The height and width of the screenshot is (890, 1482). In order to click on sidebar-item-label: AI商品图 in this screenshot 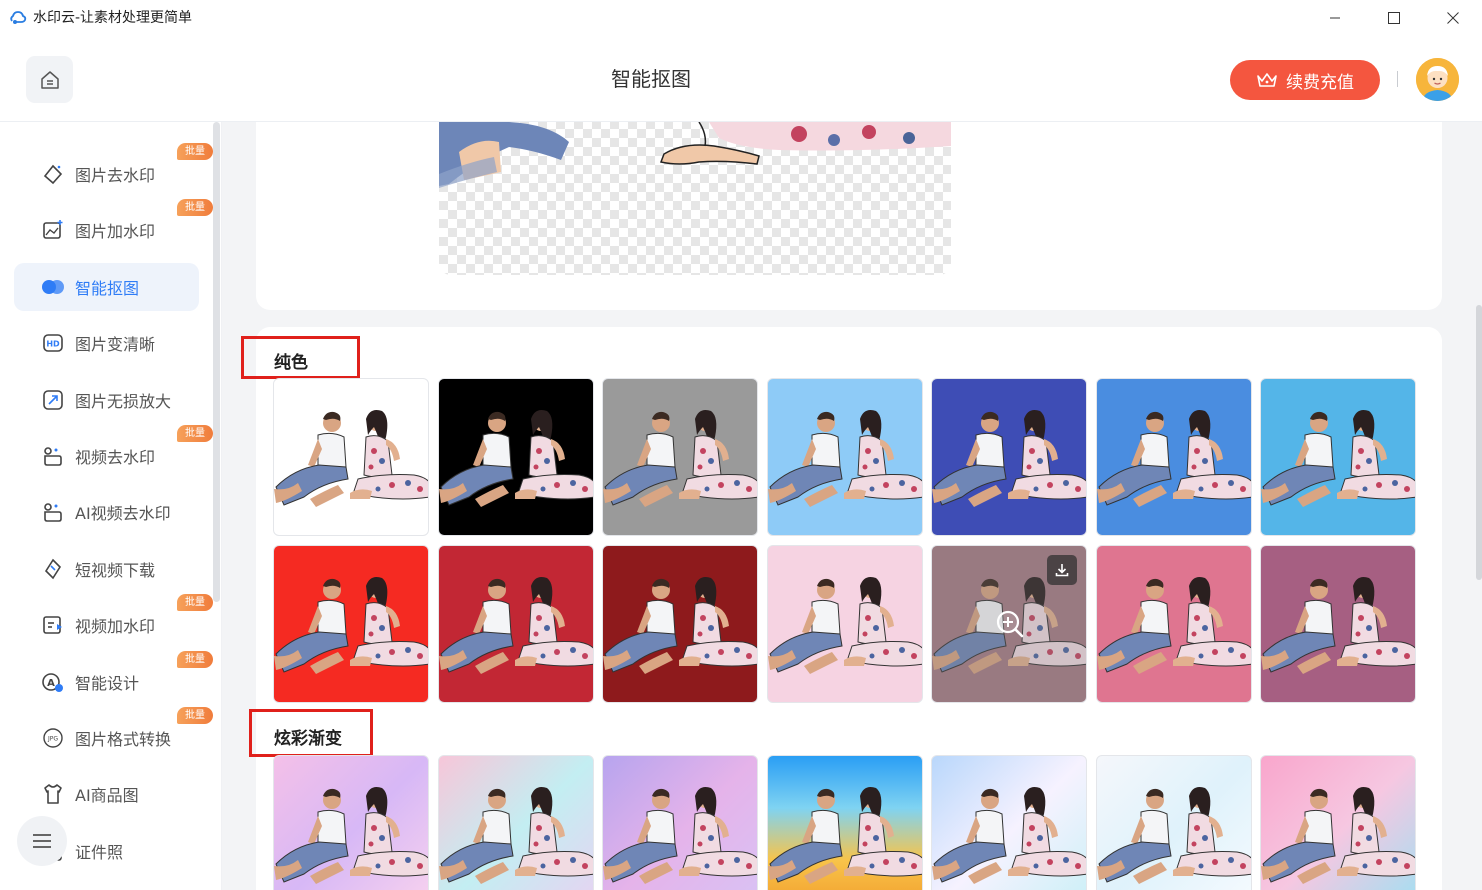, I will do `click(107, 796)`.